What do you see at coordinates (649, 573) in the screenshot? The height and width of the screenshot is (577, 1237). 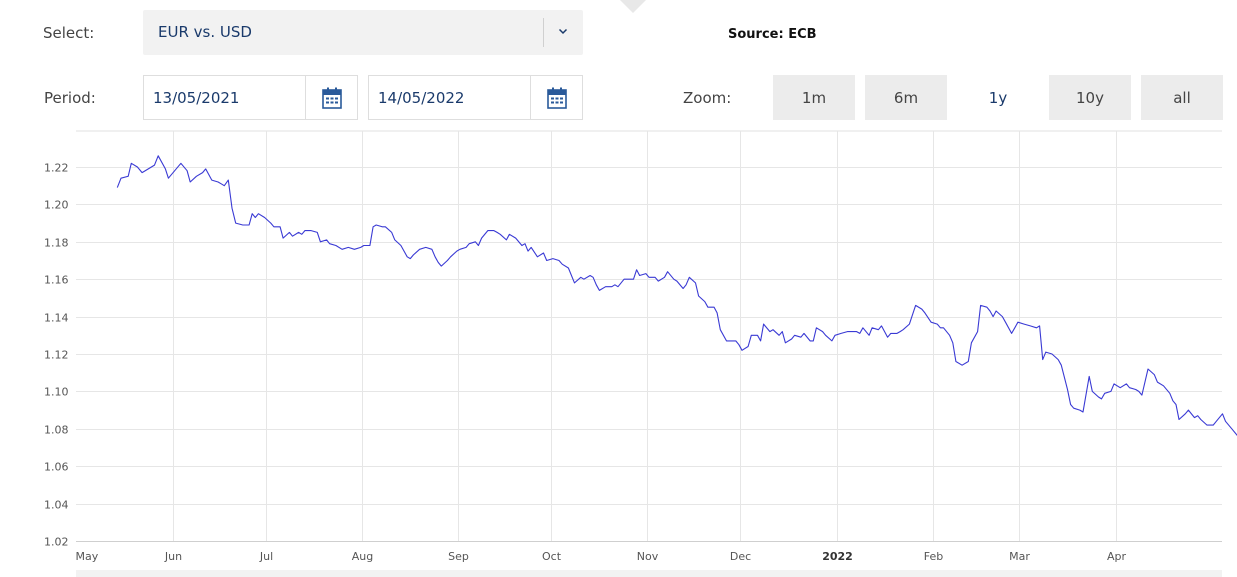 I see `navigator-strip` at bounding box center [649, 573].